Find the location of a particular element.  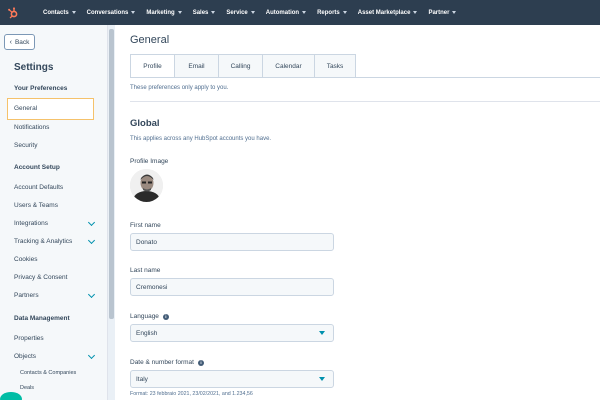

language-label: Language i is located at coordinates (149, 316).